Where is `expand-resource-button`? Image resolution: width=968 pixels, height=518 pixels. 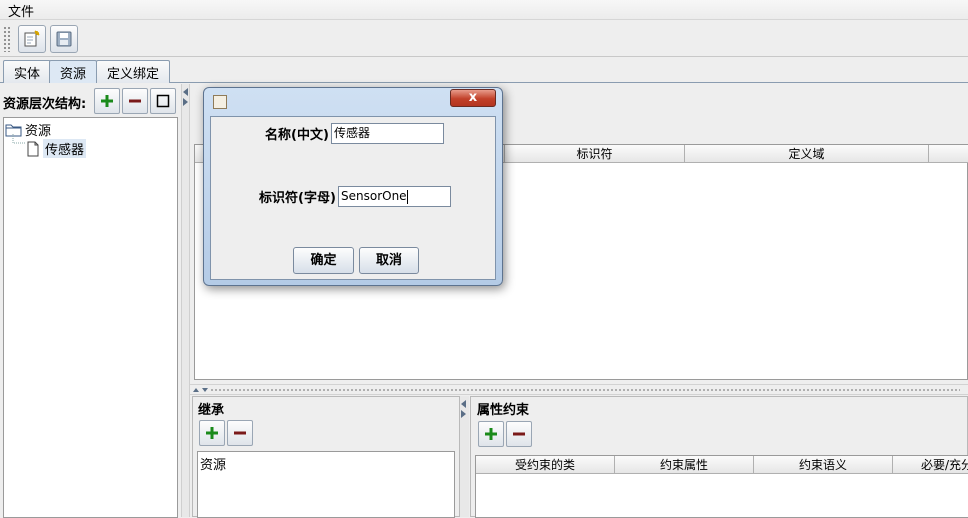
expand-resource-button is located at coordinates (163, 101).